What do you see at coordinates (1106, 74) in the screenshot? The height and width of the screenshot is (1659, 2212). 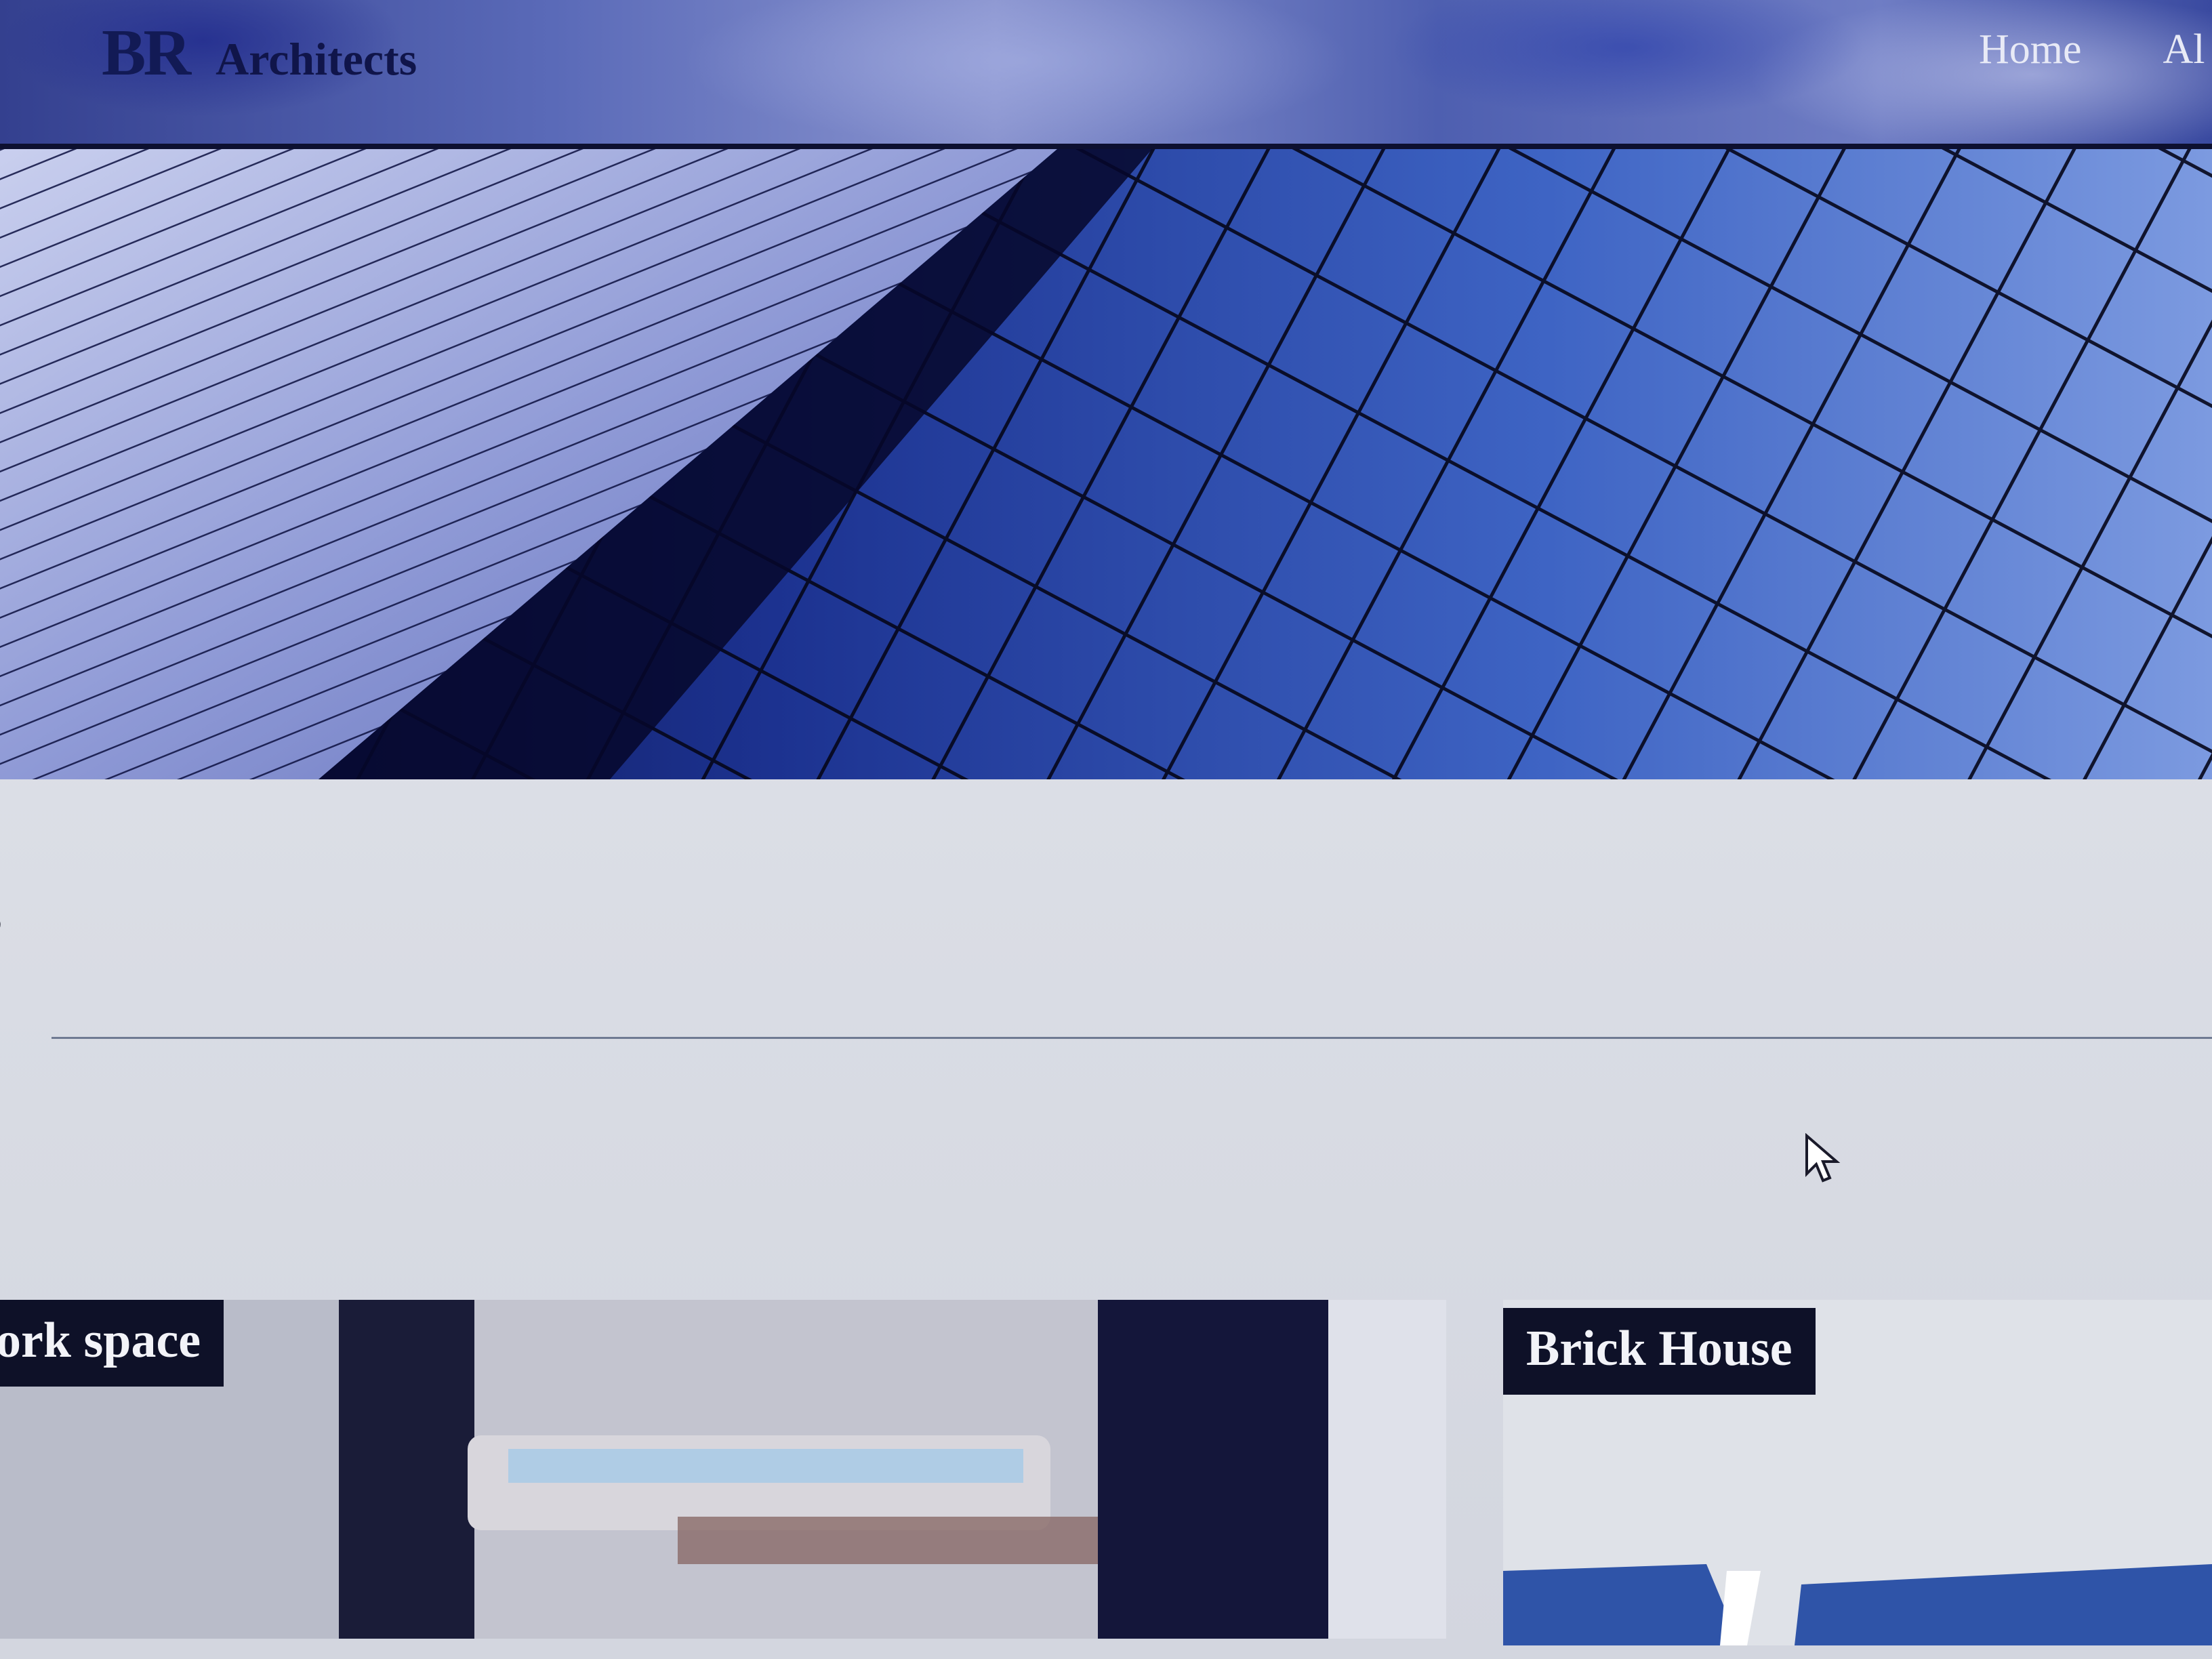 I see `navbar: BR Architects Home Al` at bounding box center [1106, 74].